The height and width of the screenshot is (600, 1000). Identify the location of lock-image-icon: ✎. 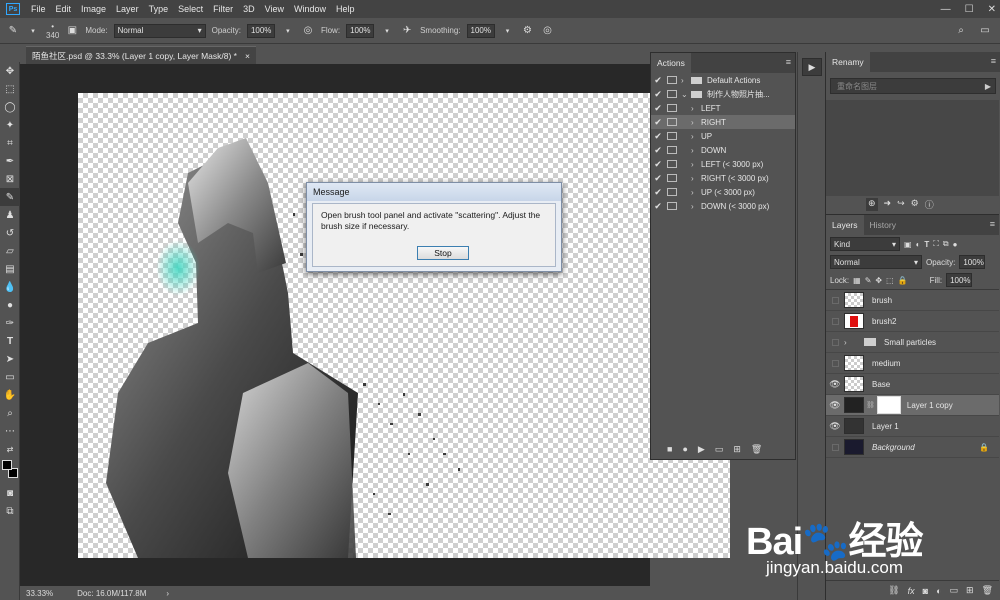
(868, 280).